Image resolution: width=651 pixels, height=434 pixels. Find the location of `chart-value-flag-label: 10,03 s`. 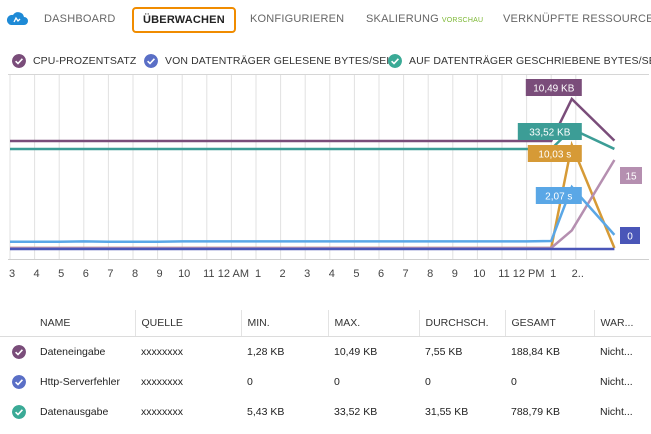

chart-value-flag-label: 10,03 s is located at coordinates (554, 155).